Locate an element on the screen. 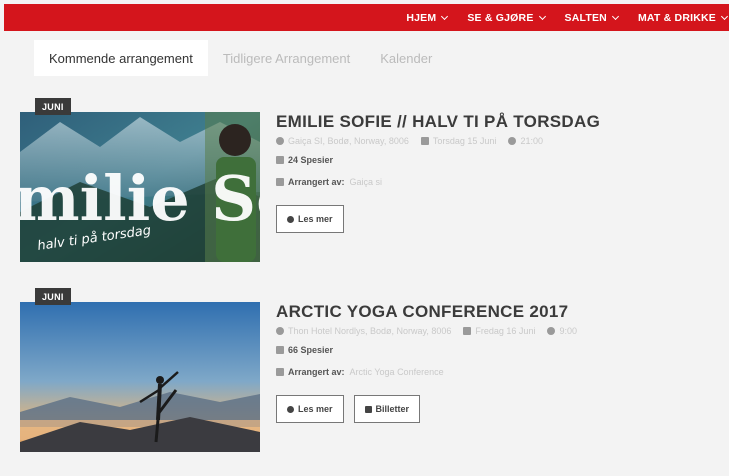  event-image: milie So halv ti på torsdag is located at coordinates (140, 187).